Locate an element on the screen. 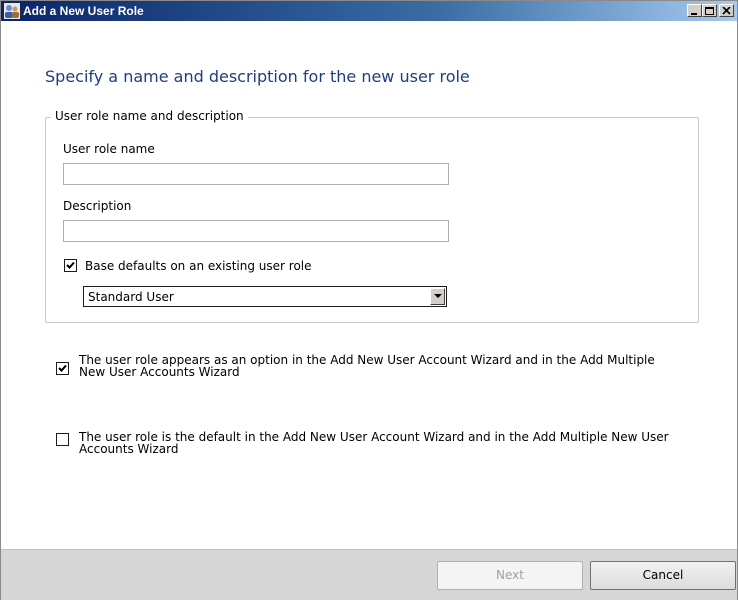 The width and height of the screenshot is (738, 600). minimize-icon is located at coordinates (694, 14).